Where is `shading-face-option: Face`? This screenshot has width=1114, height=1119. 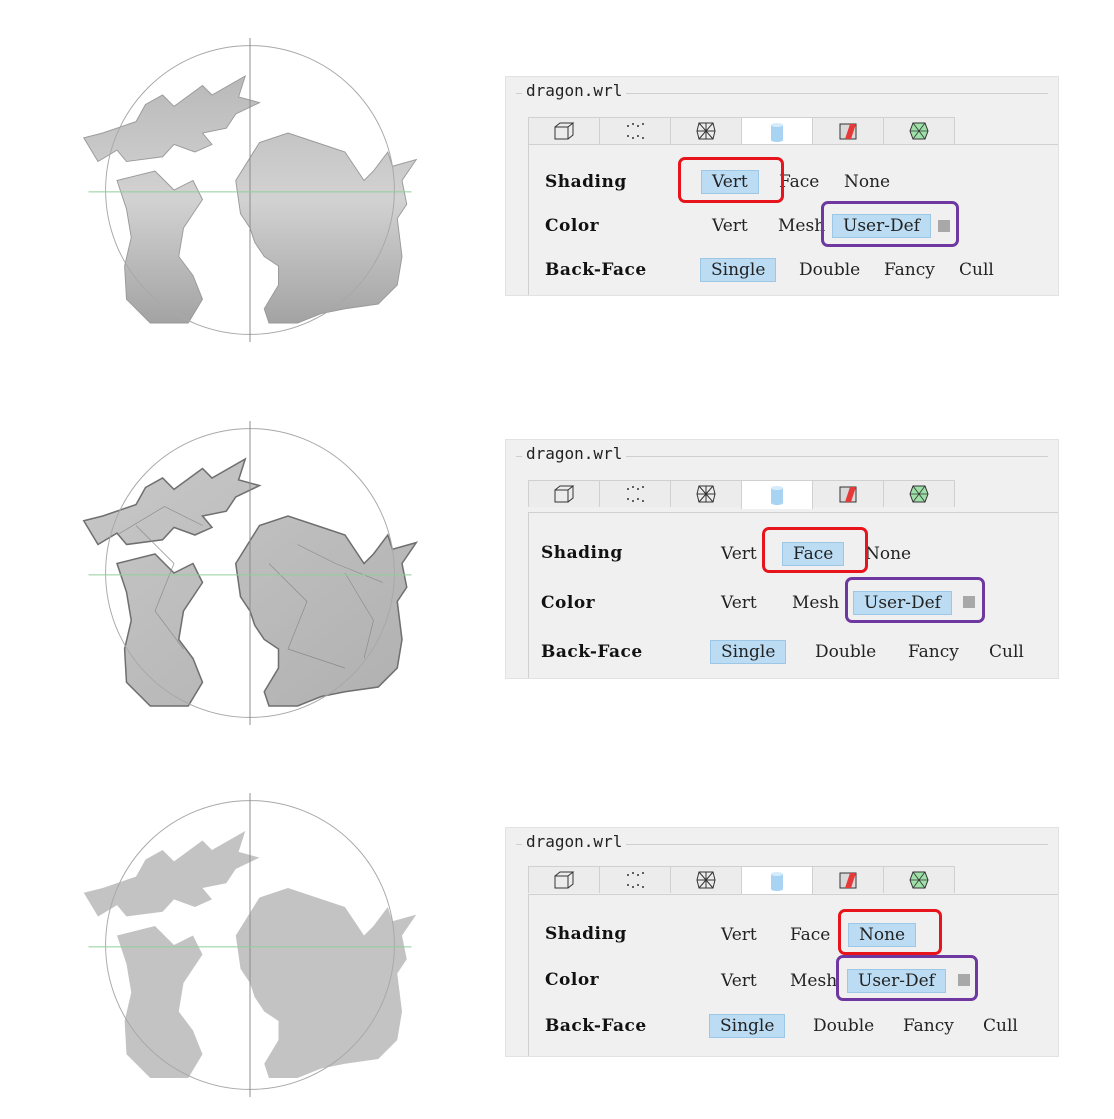
shading-face-option: Face is located at coordinates (810, 935).